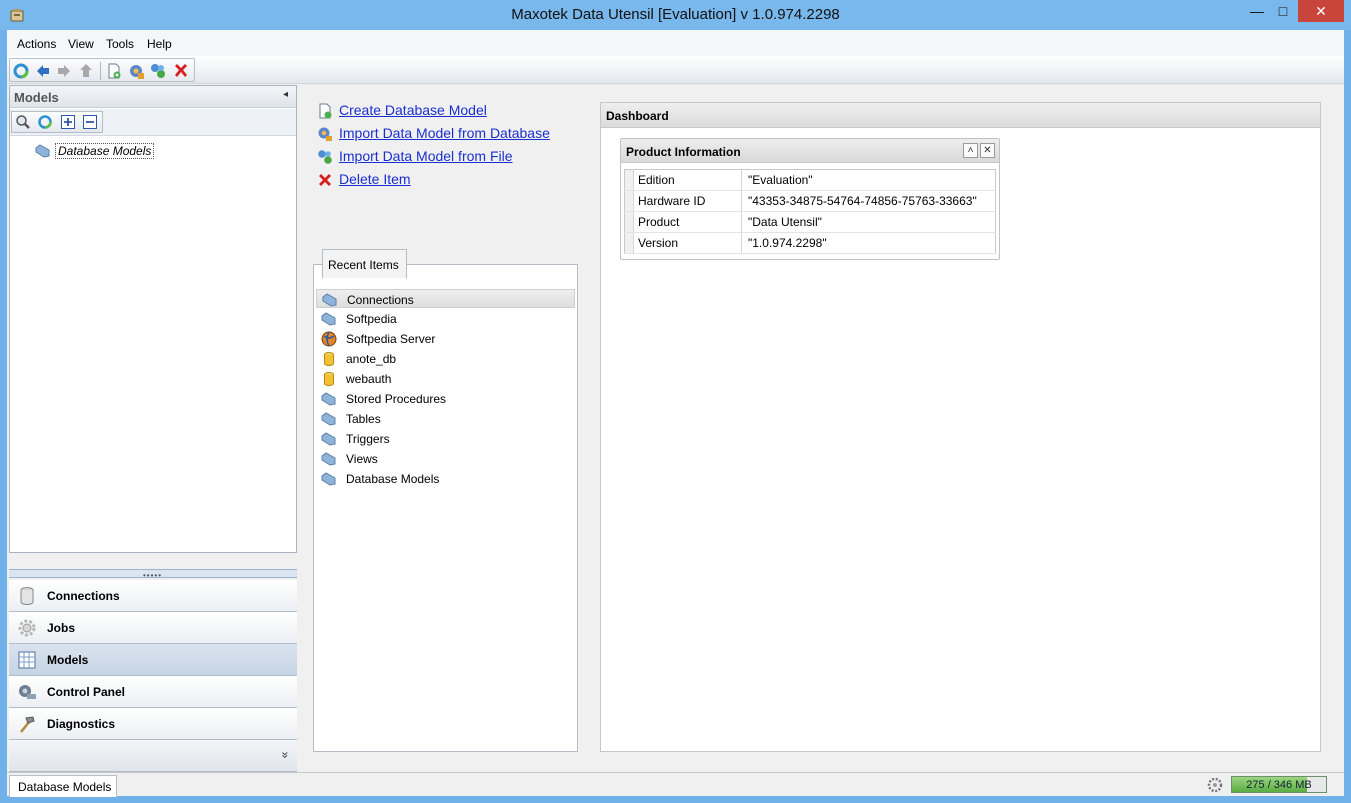 This screenshot has height=803, width=1351. I want to click on nav-label: Models, so click(68, 660).